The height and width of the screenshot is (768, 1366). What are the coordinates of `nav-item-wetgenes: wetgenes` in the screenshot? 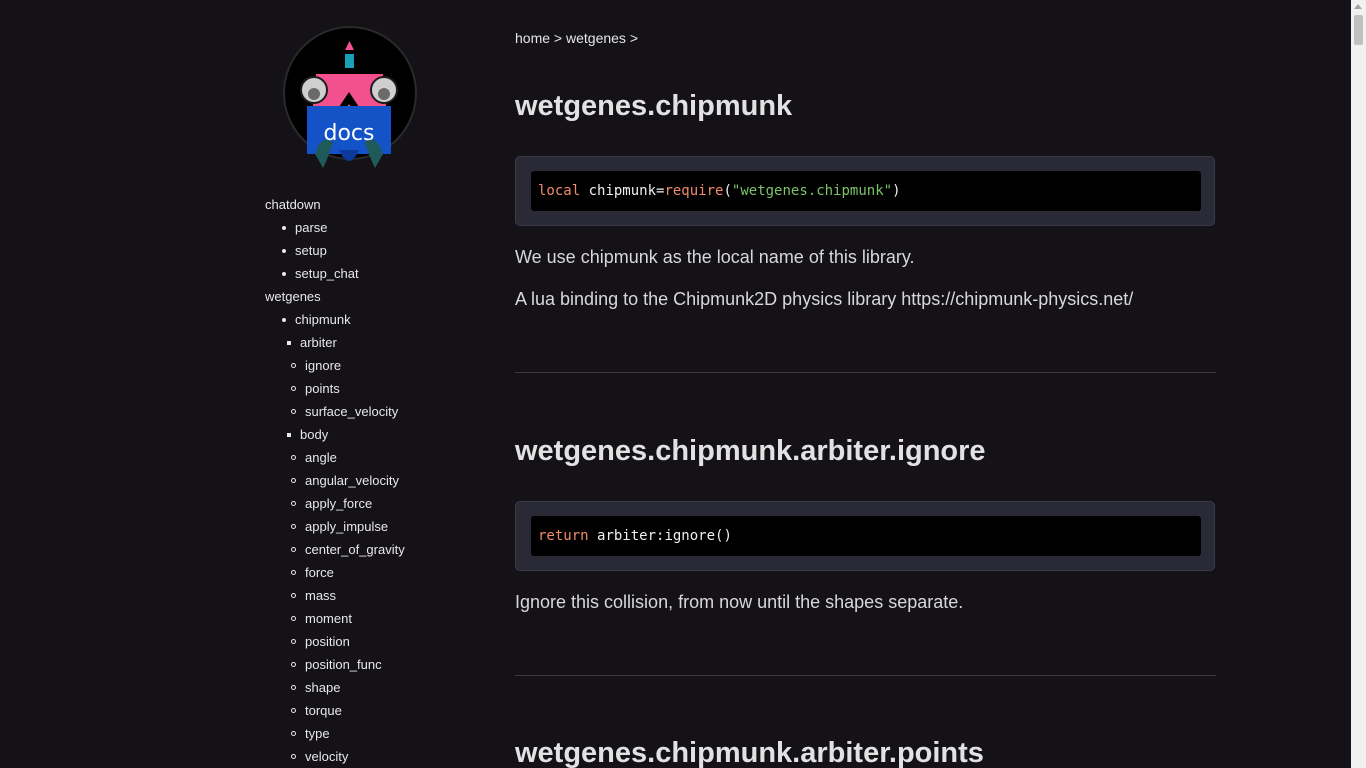 It's located at (335, 296).